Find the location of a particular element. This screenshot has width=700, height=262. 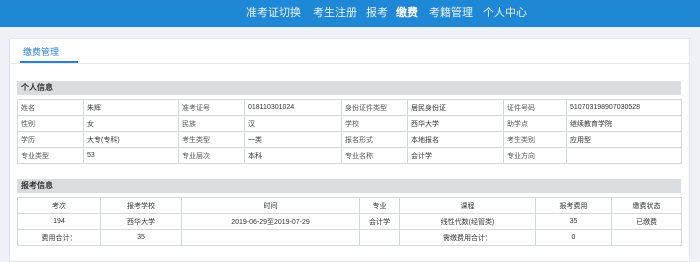

nav-item-records-management: 考籍管理 is located at coordinates (451, 13).